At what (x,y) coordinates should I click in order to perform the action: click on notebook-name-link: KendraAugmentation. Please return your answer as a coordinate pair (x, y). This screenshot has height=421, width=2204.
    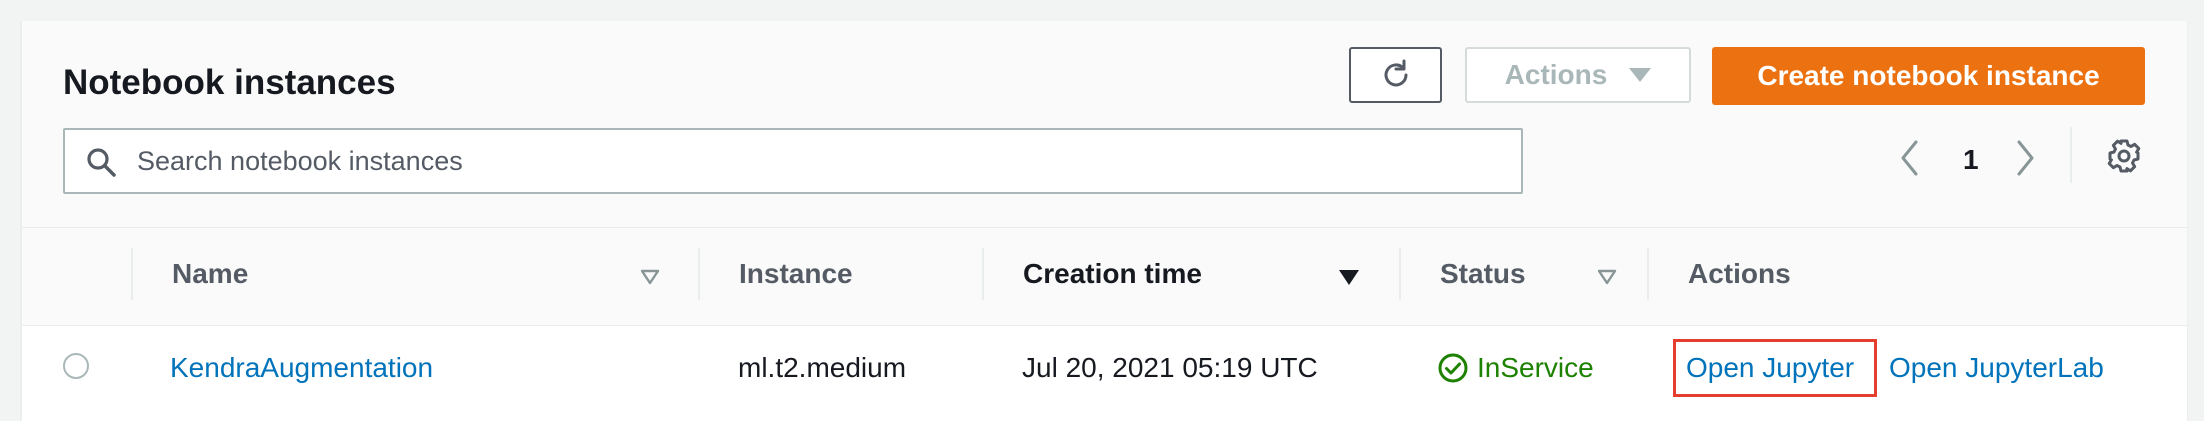
    Looking at the image, I should click on (301, 368).